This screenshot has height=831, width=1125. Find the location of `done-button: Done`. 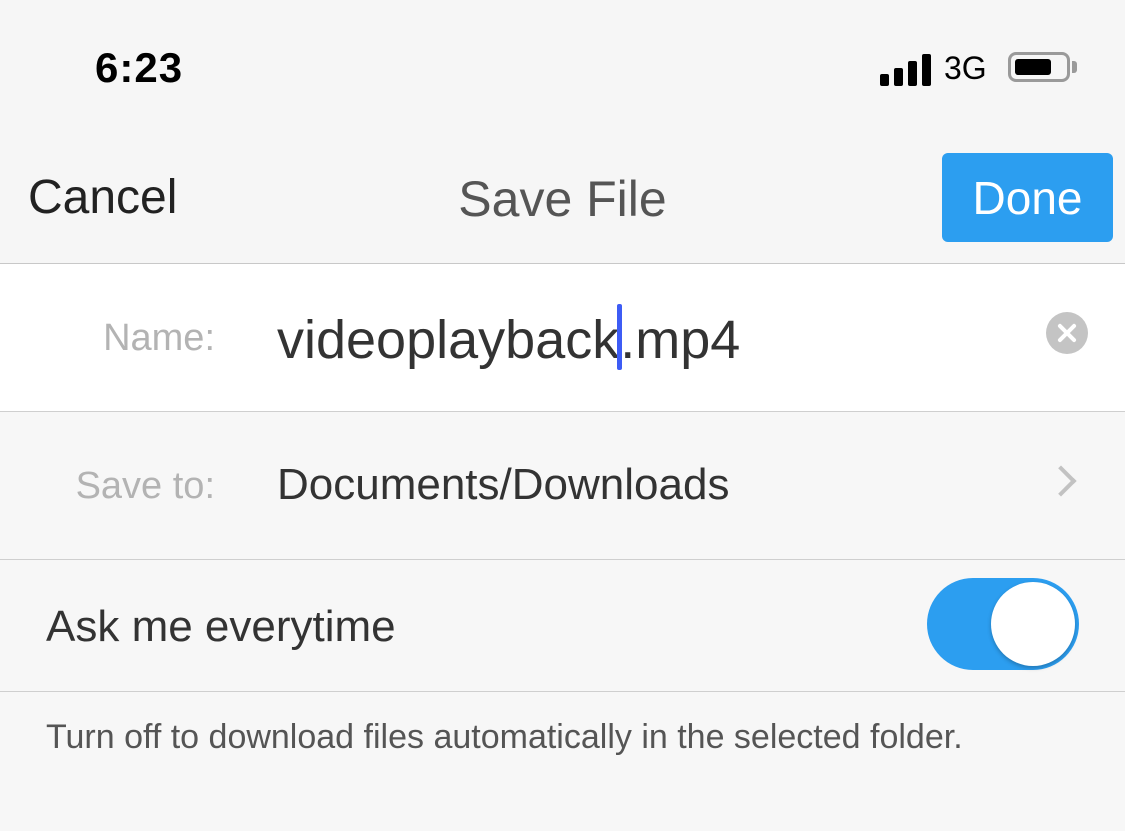

done-button: Done is located at coordinates (1027, 197).